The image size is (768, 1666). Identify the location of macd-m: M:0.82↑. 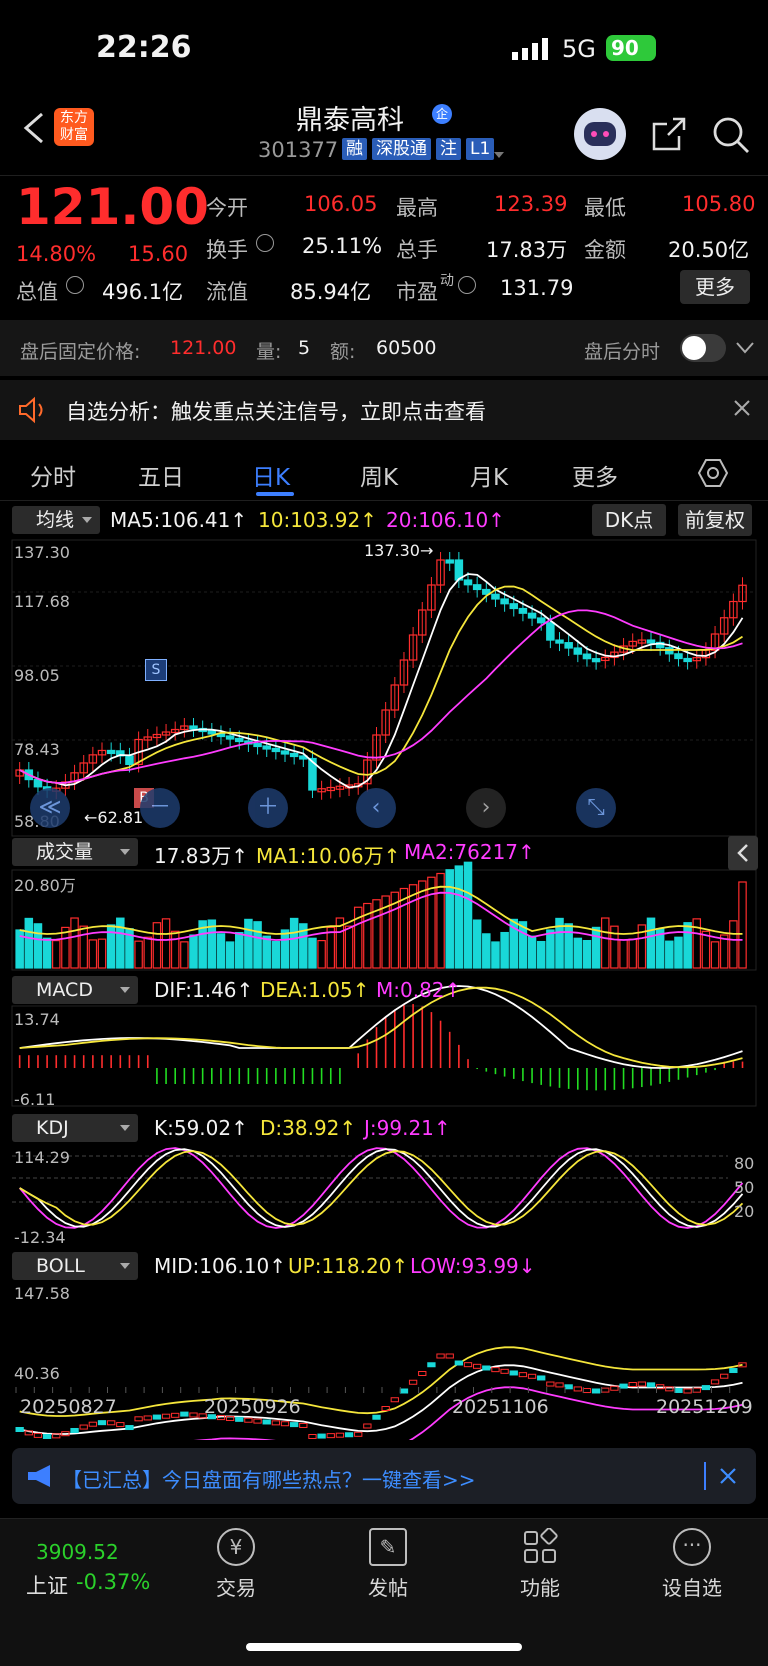
(419, 990).